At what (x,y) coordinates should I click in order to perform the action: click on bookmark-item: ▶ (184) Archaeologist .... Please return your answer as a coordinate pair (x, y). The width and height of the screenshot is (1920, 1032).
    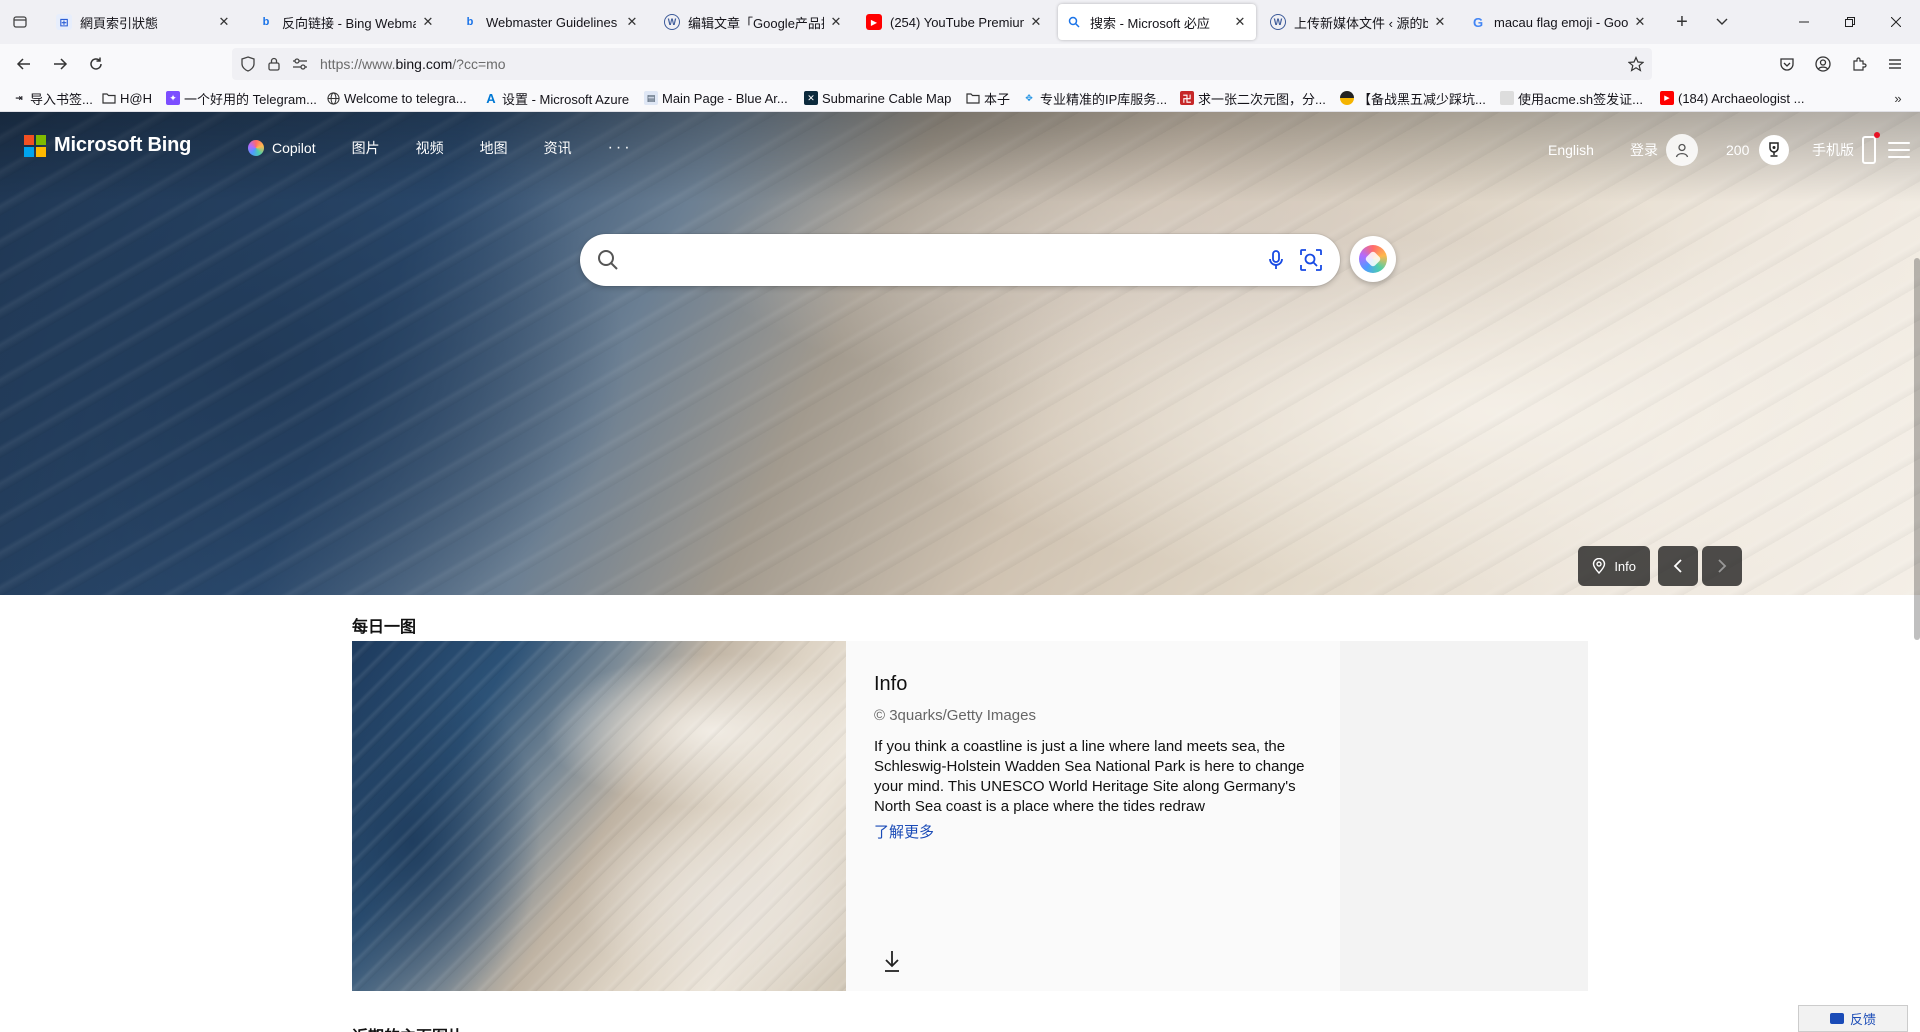
    Looking at the image, I should click on (1732, 98).